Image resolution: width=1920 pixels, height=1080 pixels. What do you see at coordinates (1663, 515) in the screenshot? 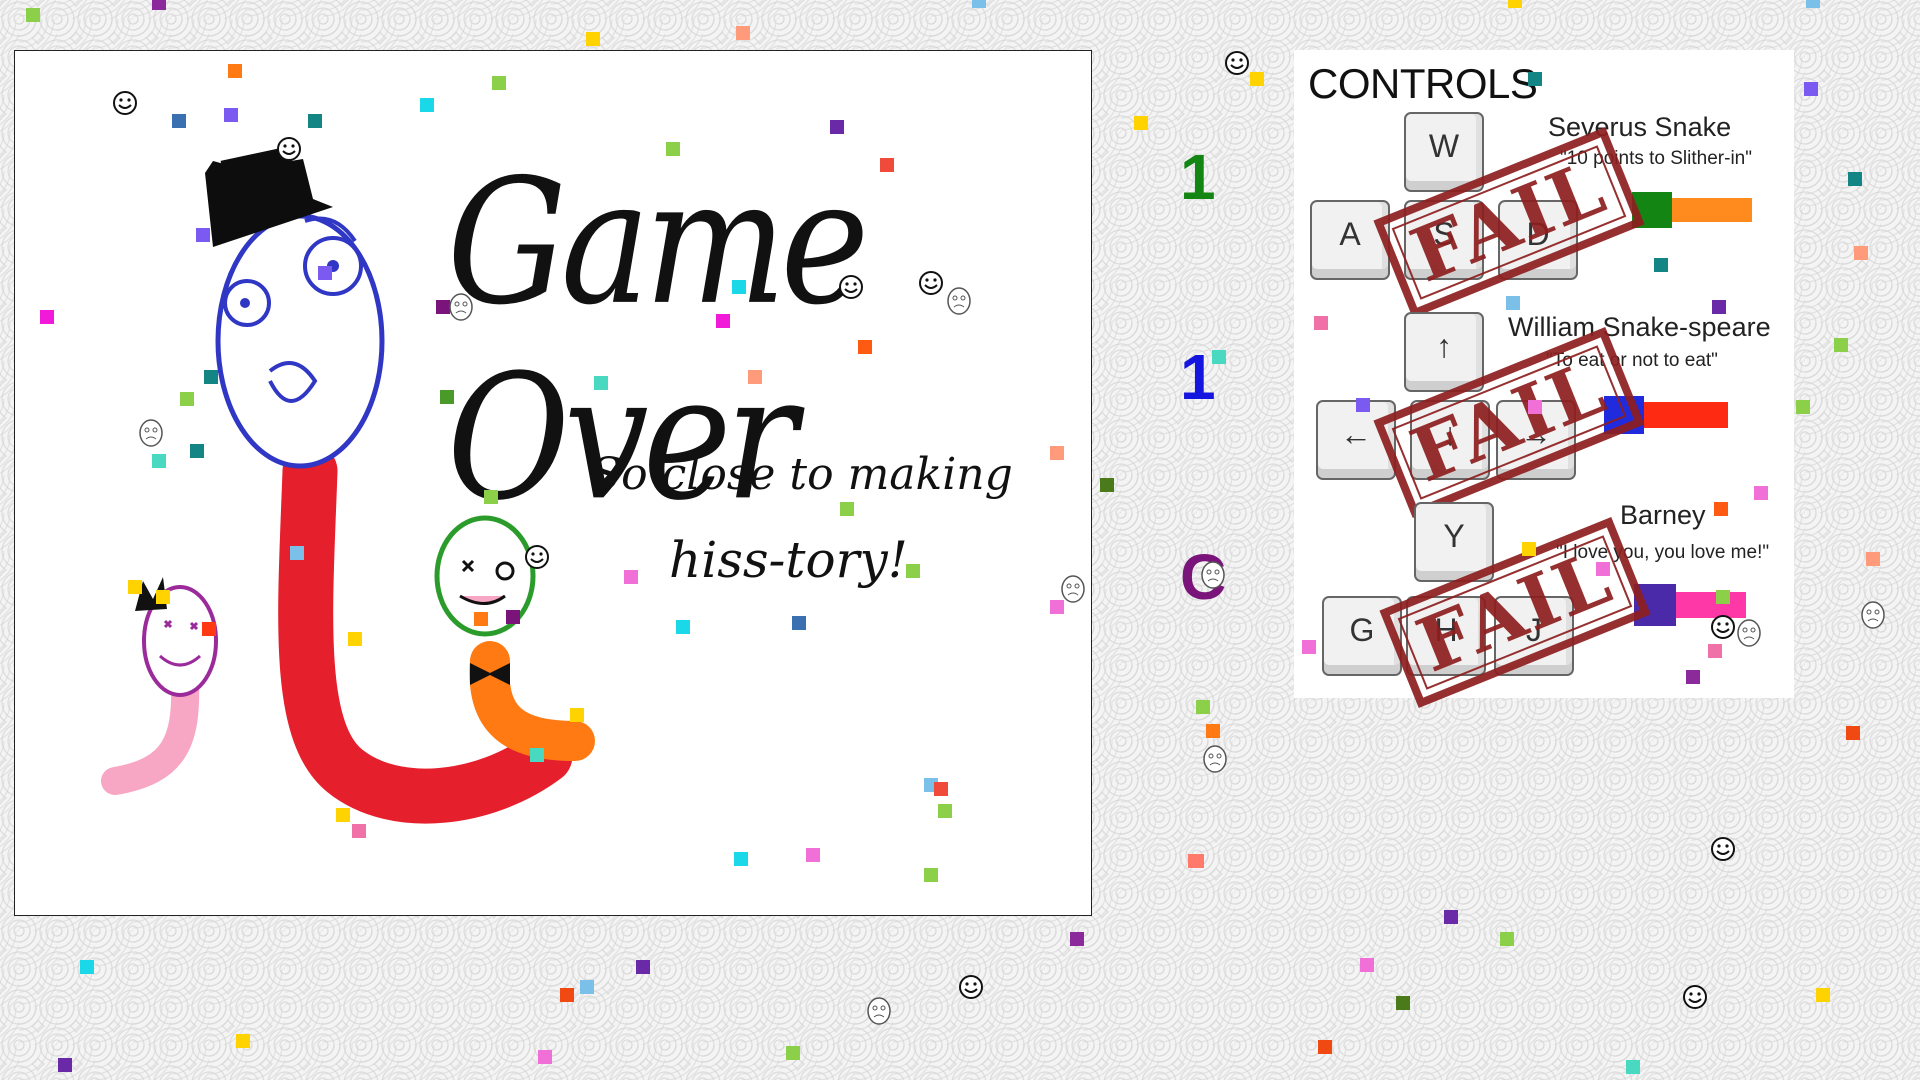
I see `player3-name: Barney` at bounding box center [1663, 515].